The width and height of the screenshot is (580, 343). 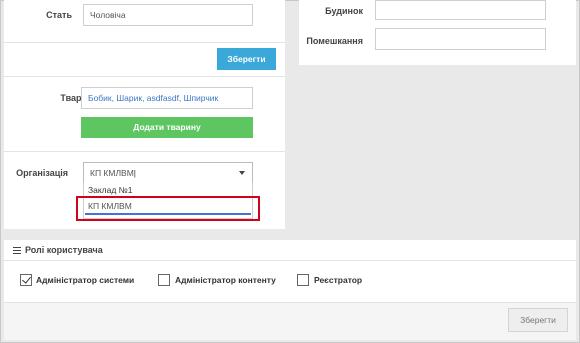 I want to click on organization-select: КП КМЛВМ|, so click(x=168, y=173).